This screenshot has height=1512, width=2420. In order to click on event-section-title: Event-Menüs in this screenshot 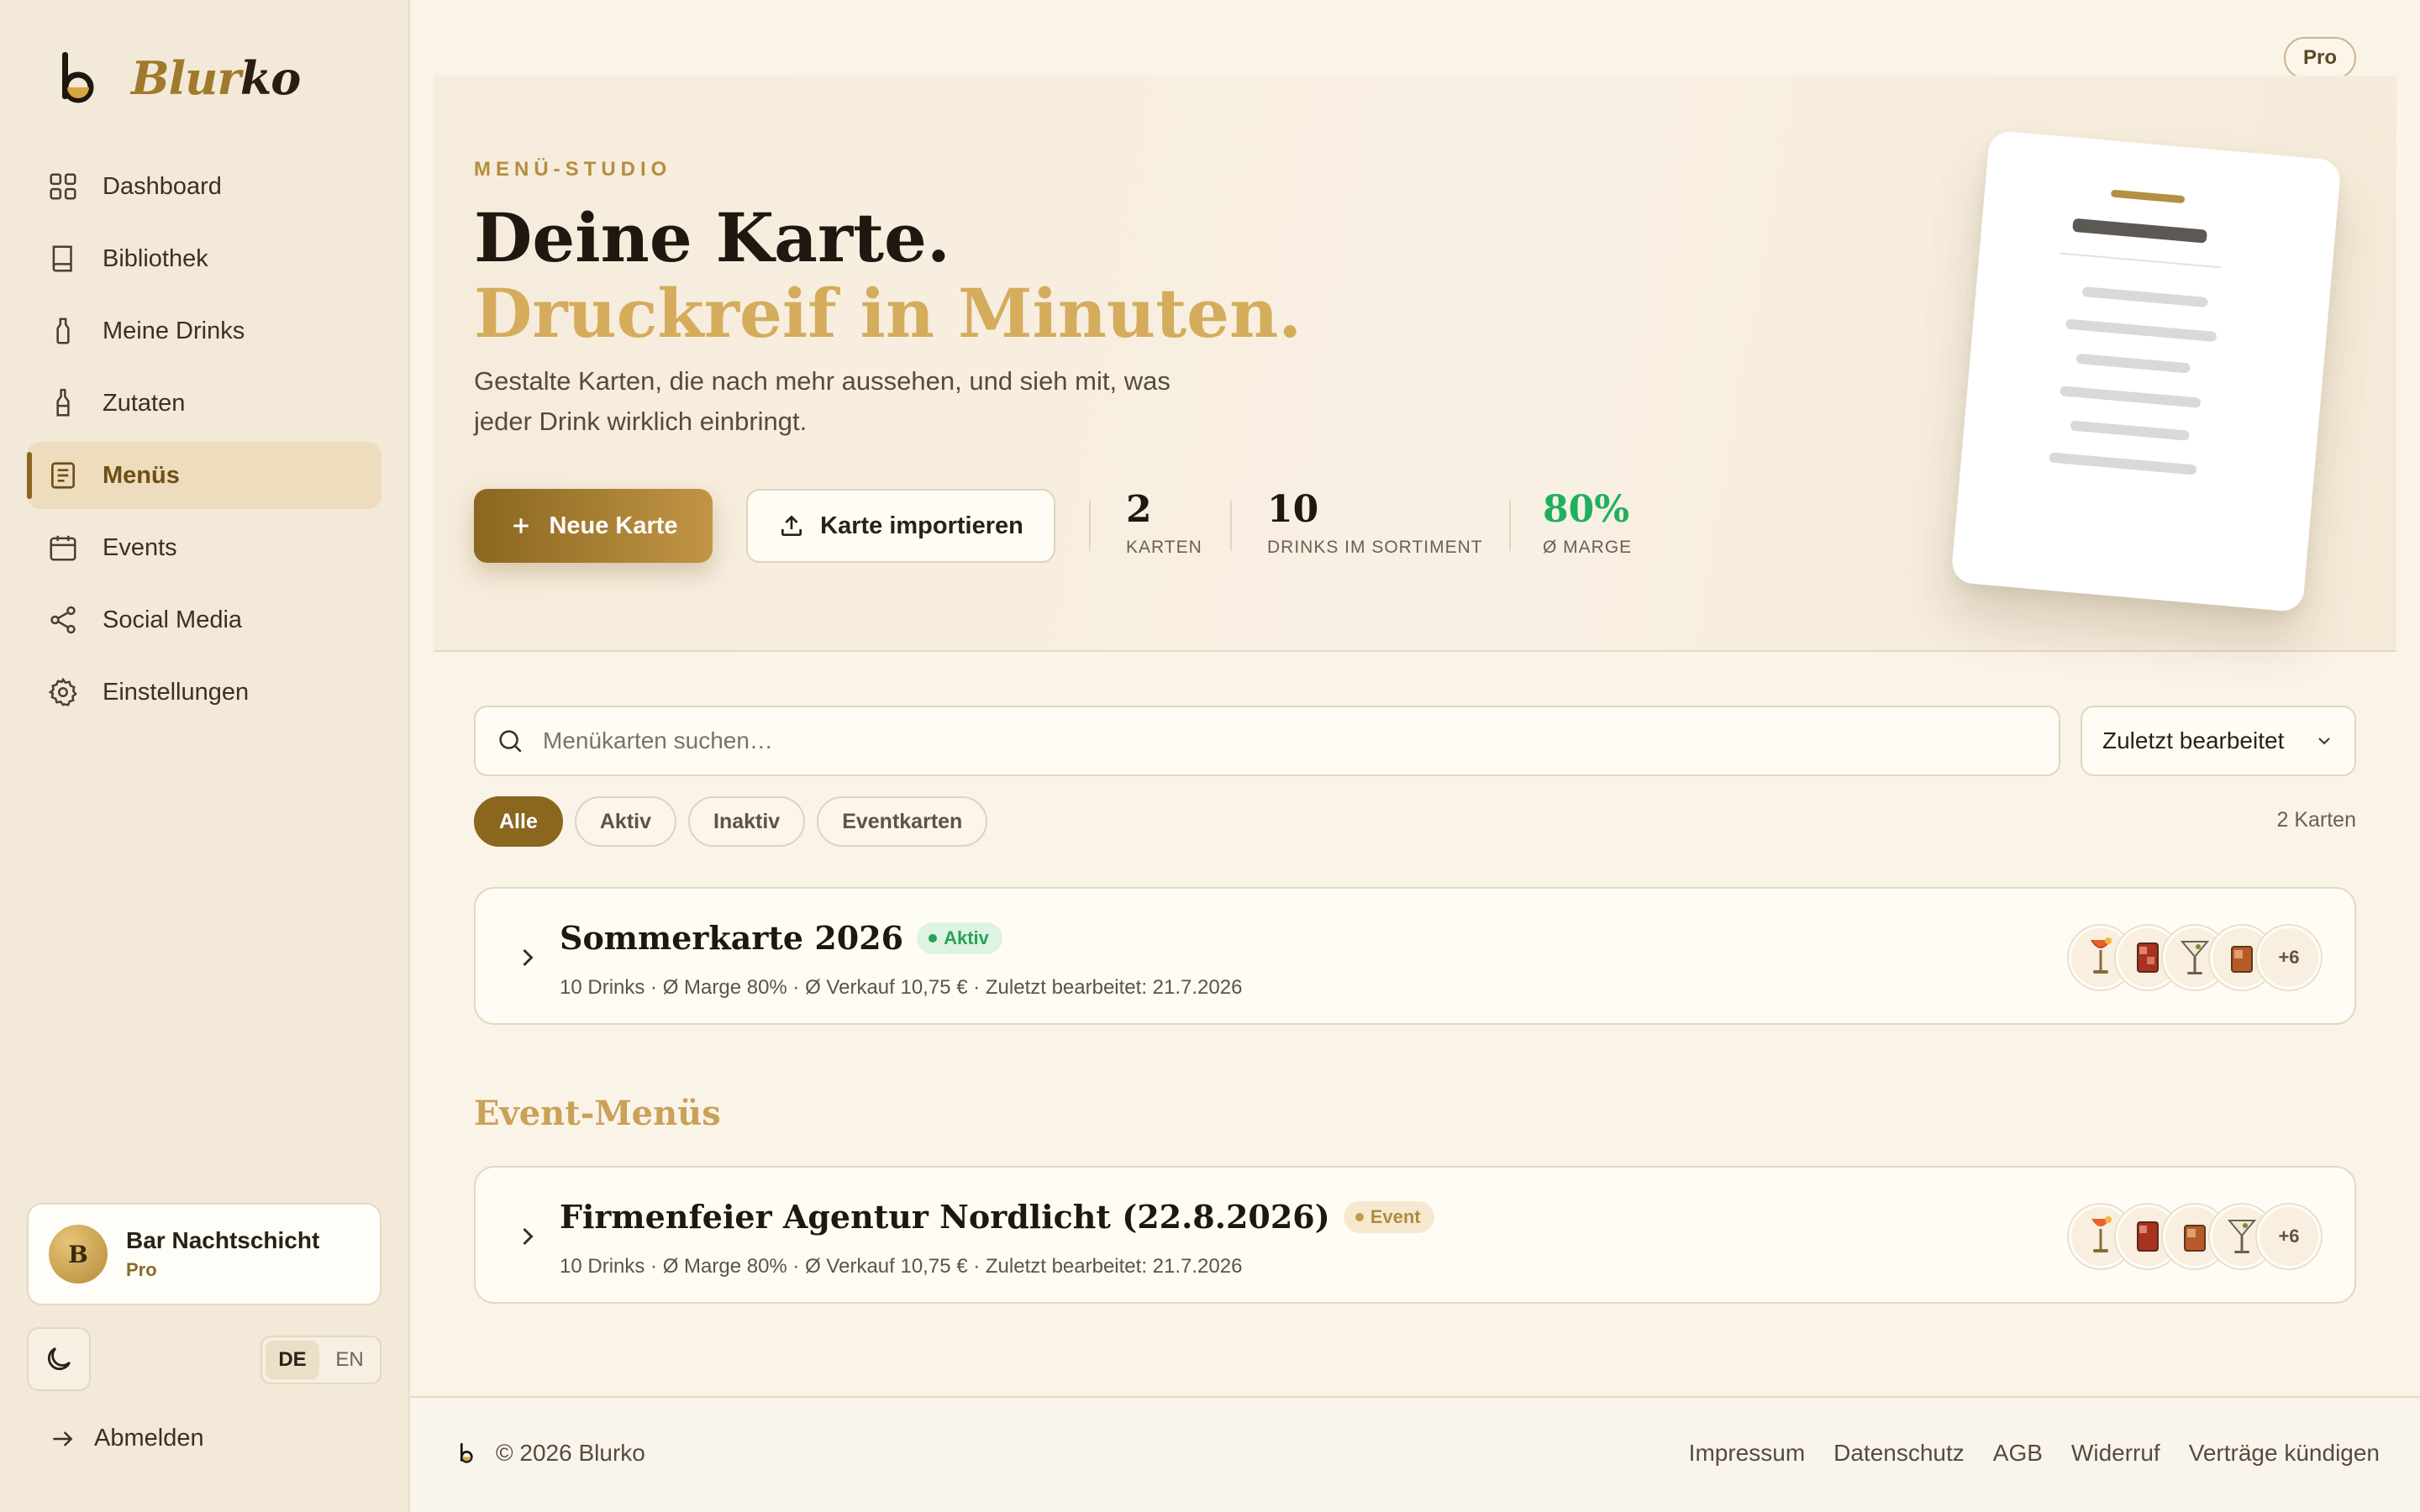, I will do `click(597, 1113)`.